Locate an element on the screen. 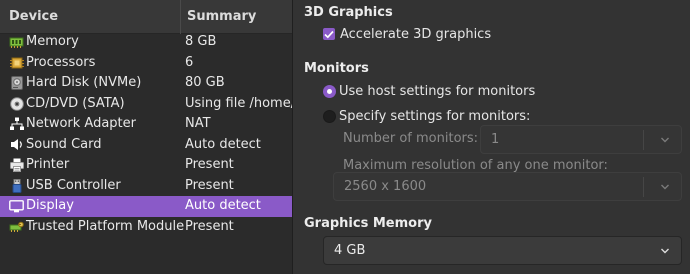 The height and width of the screenshot is (274, 690). max-resolution-label: Maximum resolution of any one monitor: is located at coordinates (475, 165).